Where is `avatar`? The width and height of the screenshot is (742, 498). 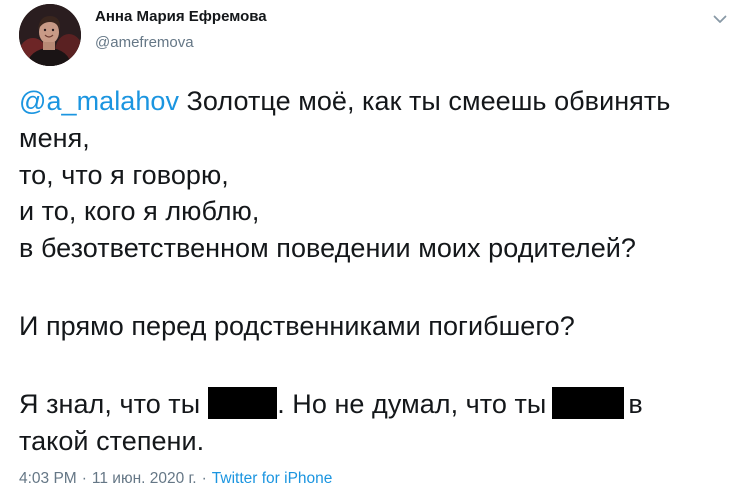
avatar is located at coordinates (50, 35).